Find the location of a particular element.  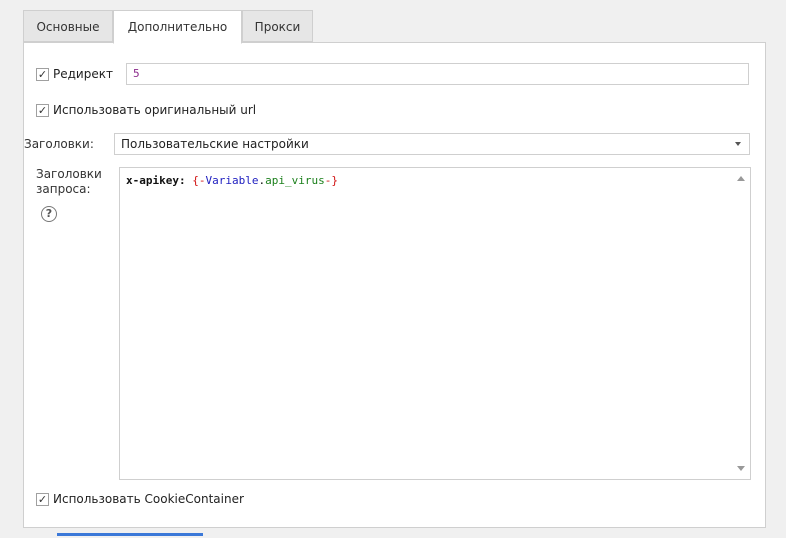

request-headers-label-line1: Заголовки is located at coordinates (69, 174).